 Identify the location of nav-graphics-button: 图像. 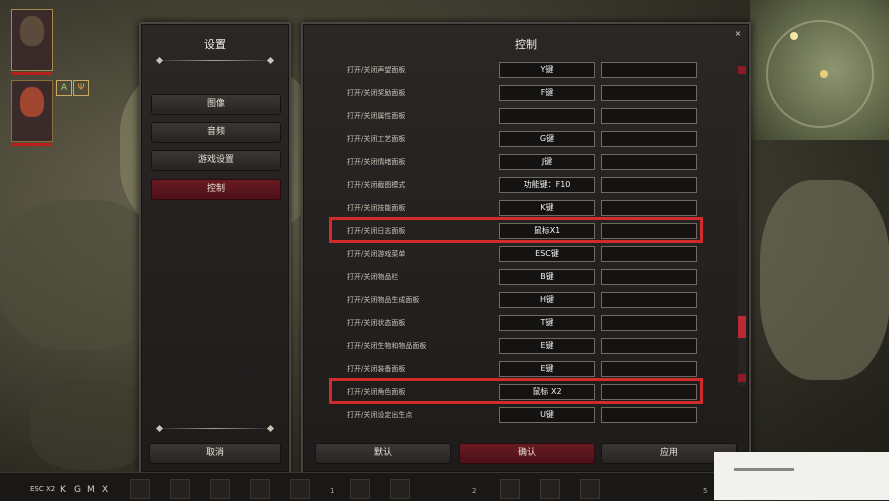
(216, 104).